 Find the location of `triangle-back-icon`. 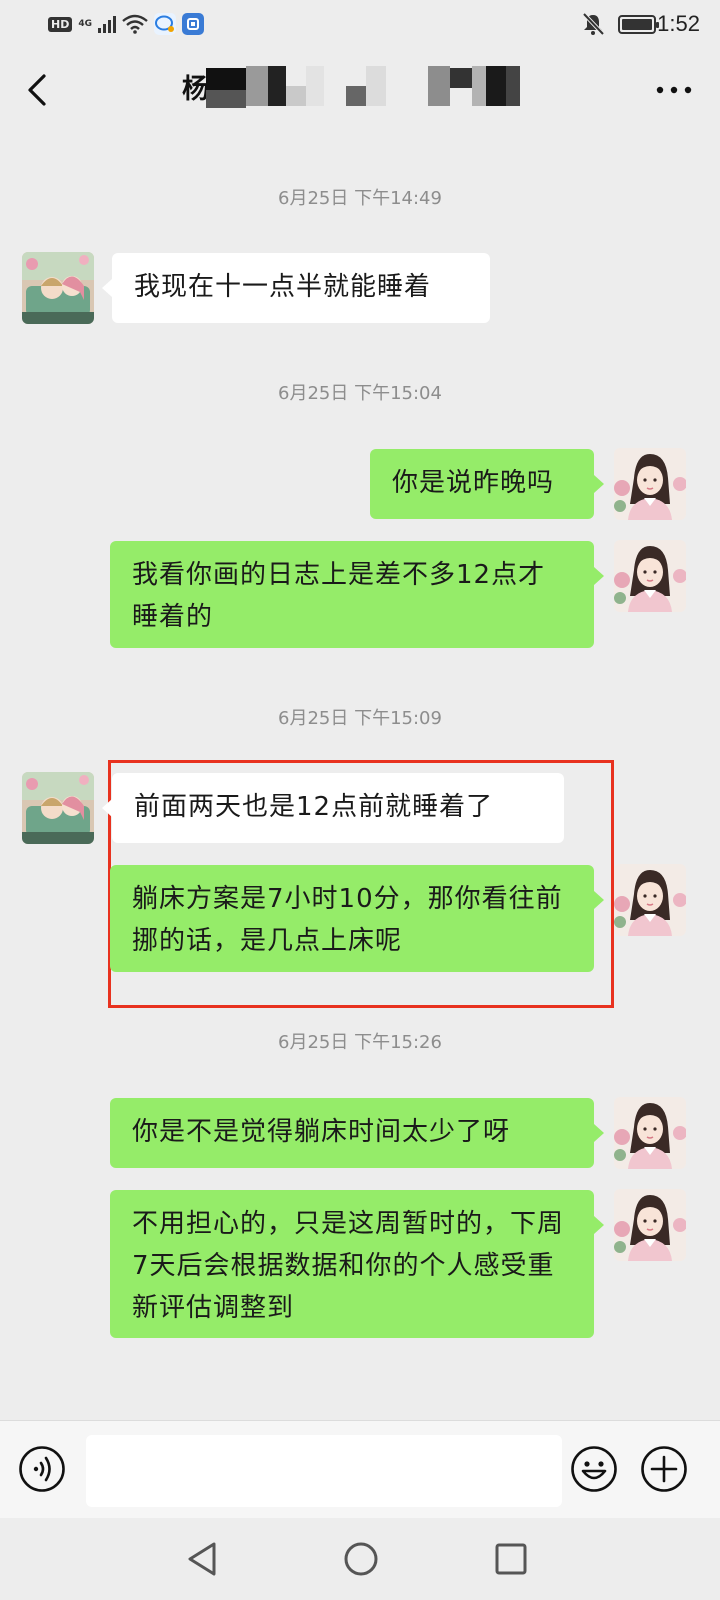

triangle-back-icon is located at coordinates (202, 1559).